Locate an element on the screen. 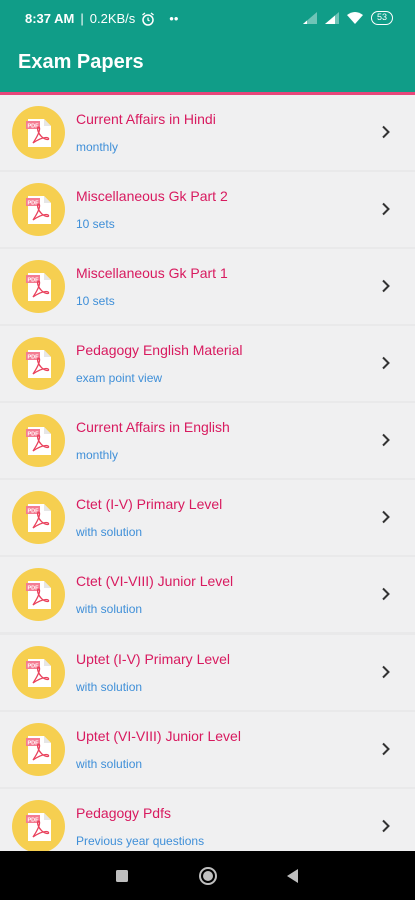 This screenshot has width=415, height=900. alarm-icon is located at coordinates (148, 18).